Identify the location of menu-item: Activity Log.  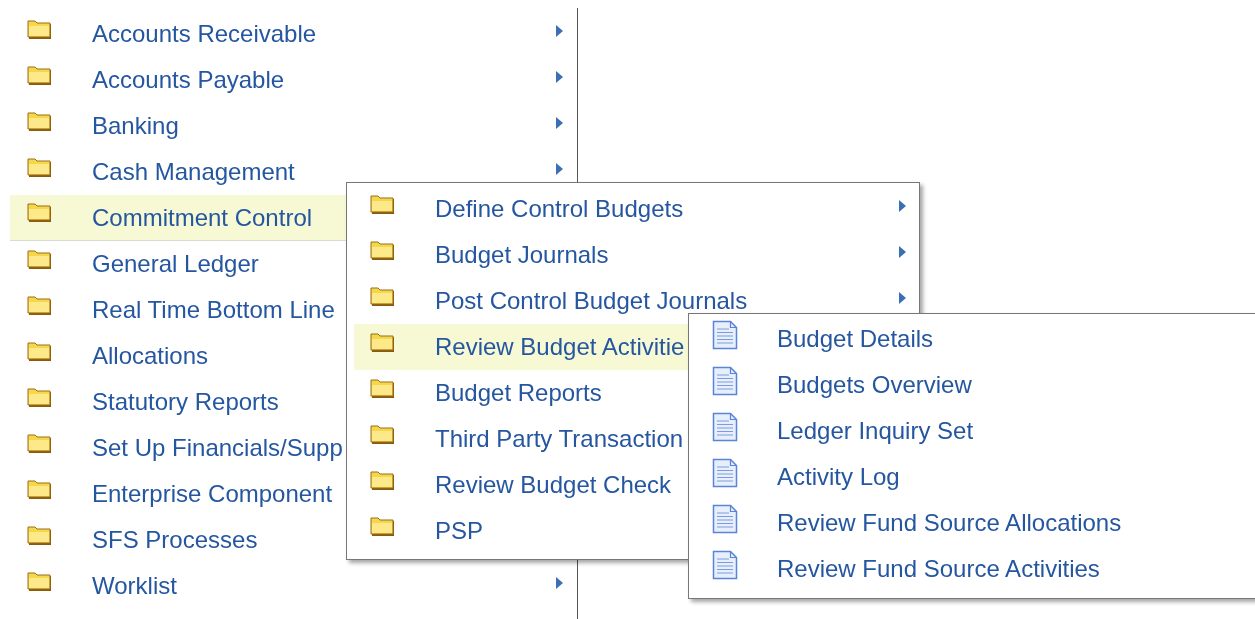
(972, 477).